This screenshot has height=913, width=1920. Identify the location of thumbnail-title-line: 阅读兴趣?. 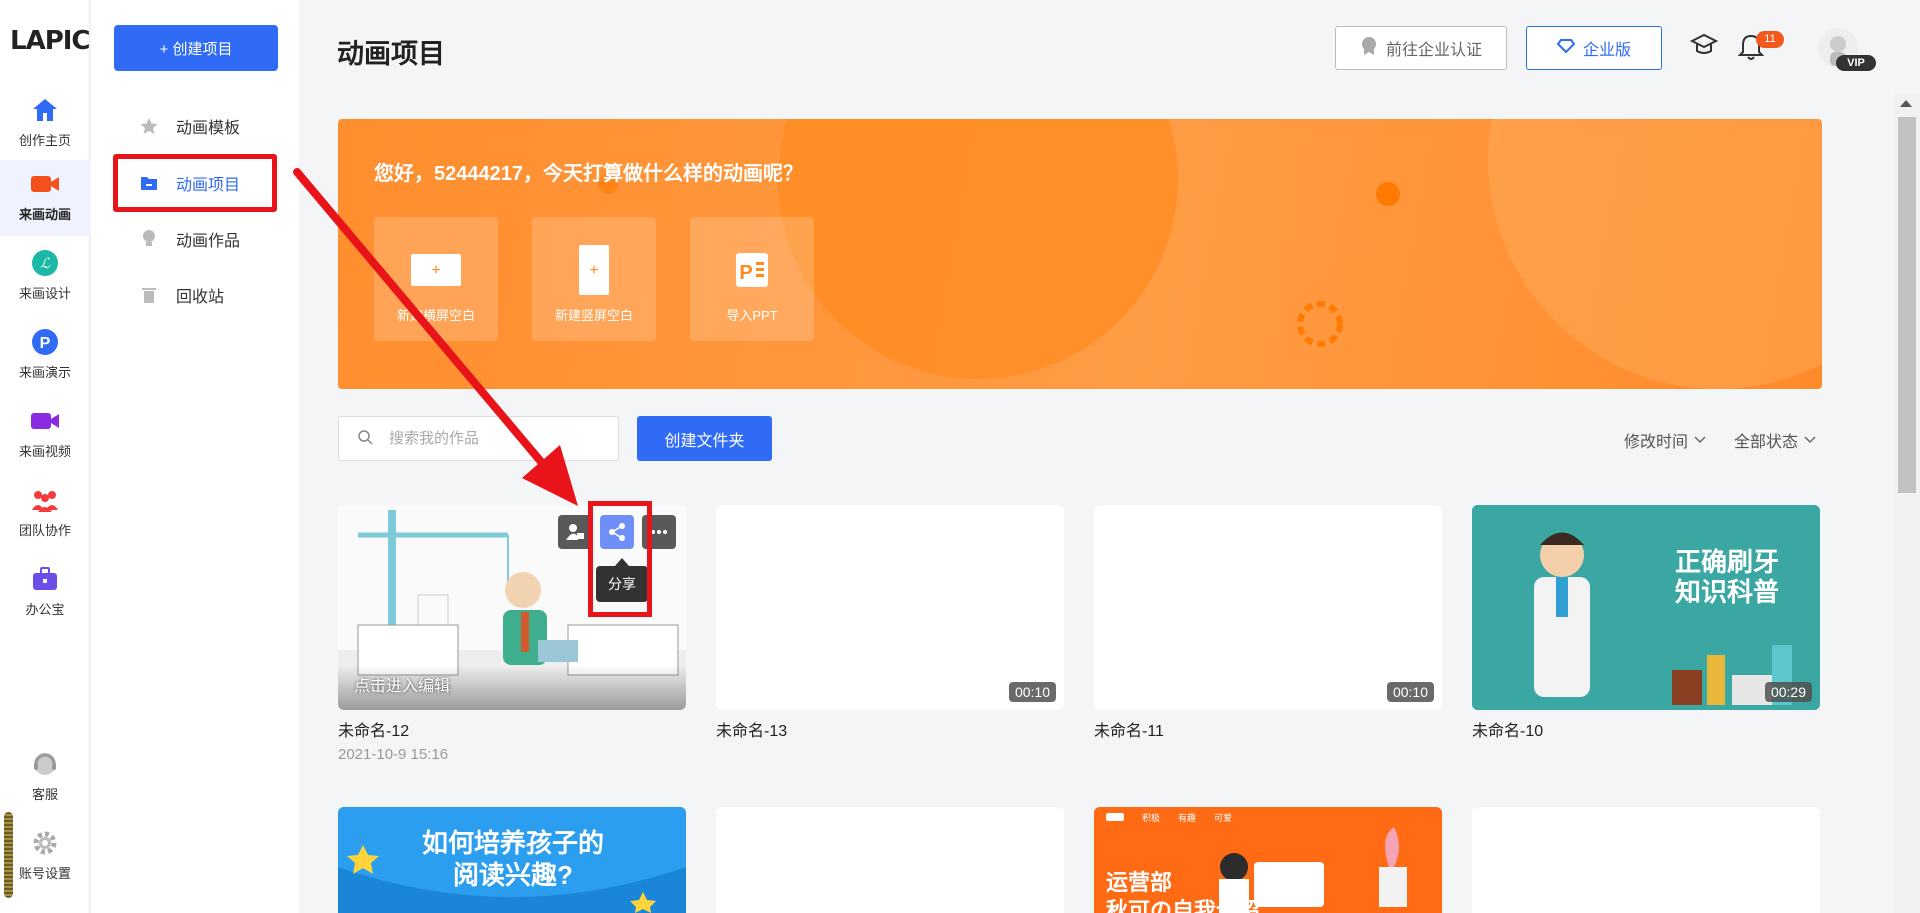
(513, 875).